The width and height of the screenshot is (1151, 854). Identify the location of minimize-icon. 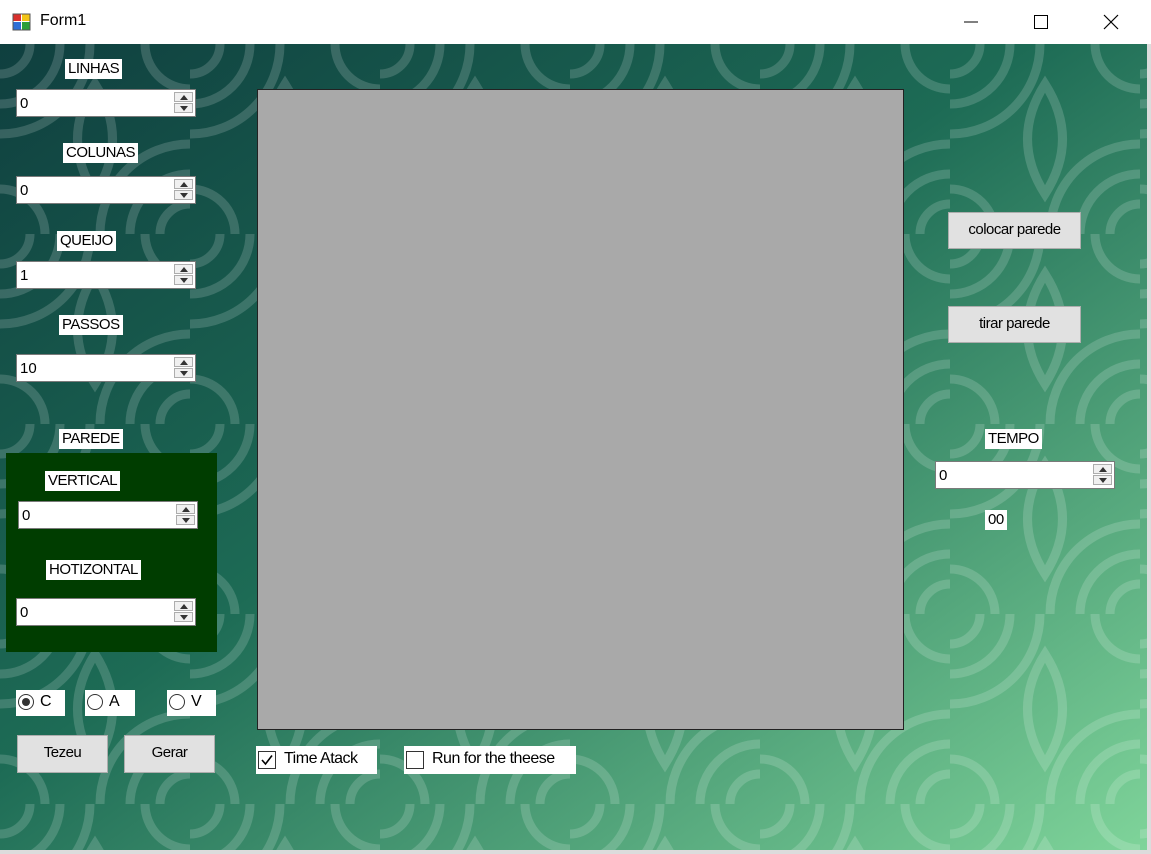
(971, 22).